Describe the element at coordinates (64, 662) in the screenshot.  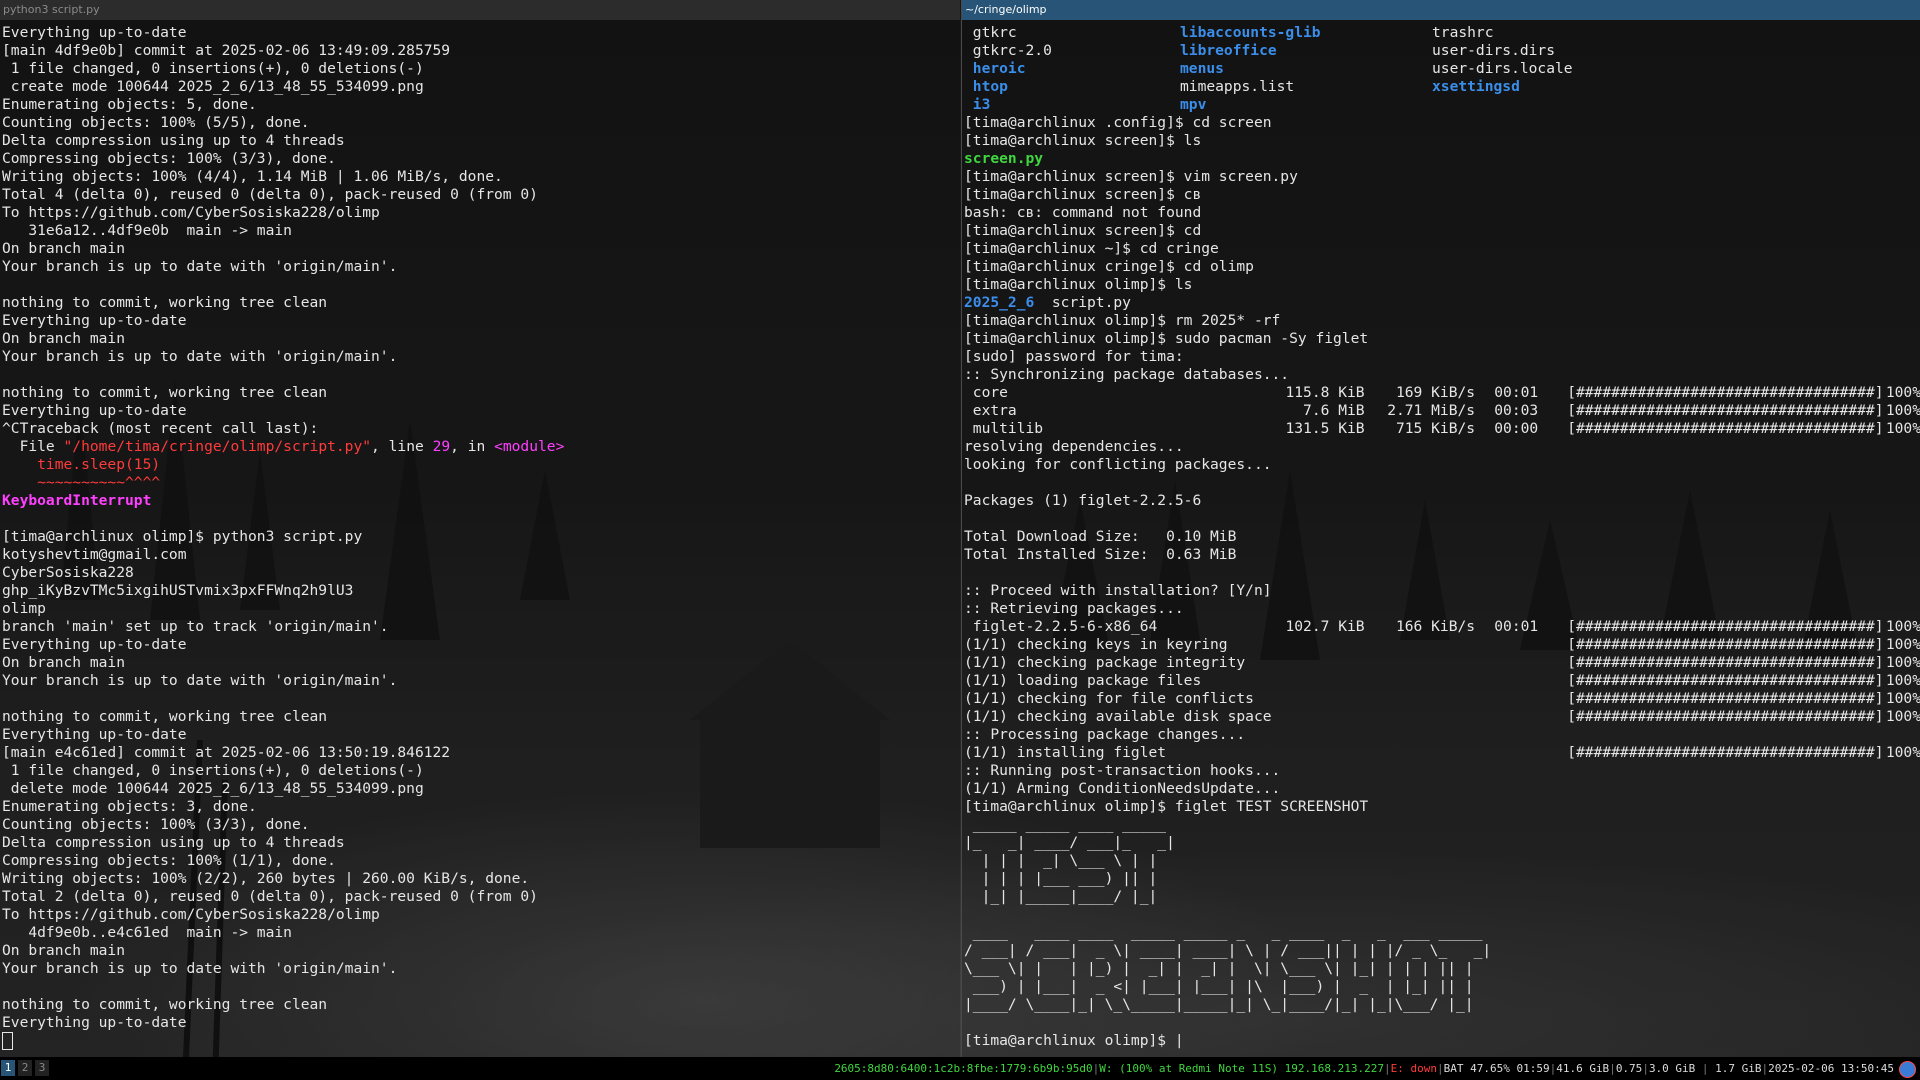
I see `terminal-text: On branch main` at that location.